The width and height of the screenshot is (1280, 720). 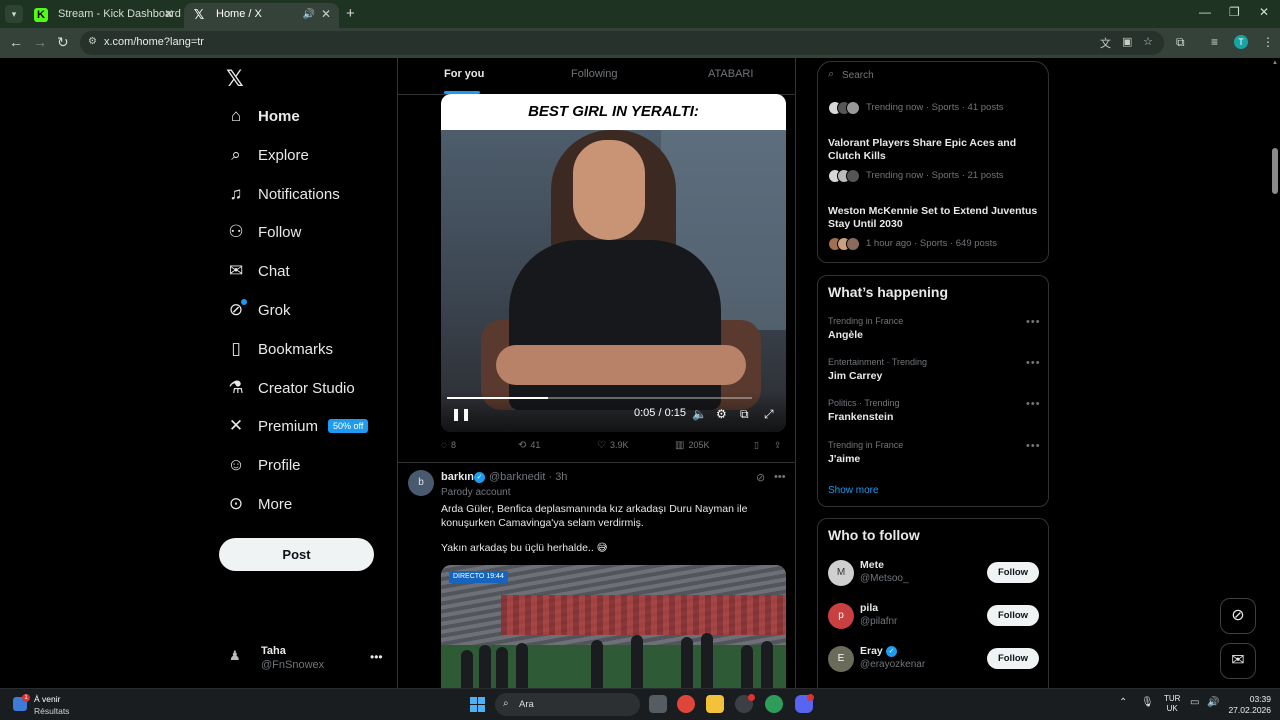 What do you see at coordinates (853, 490) in the screenshot?
I see `show-more-link: Show more` at bounding box center [853, 490].